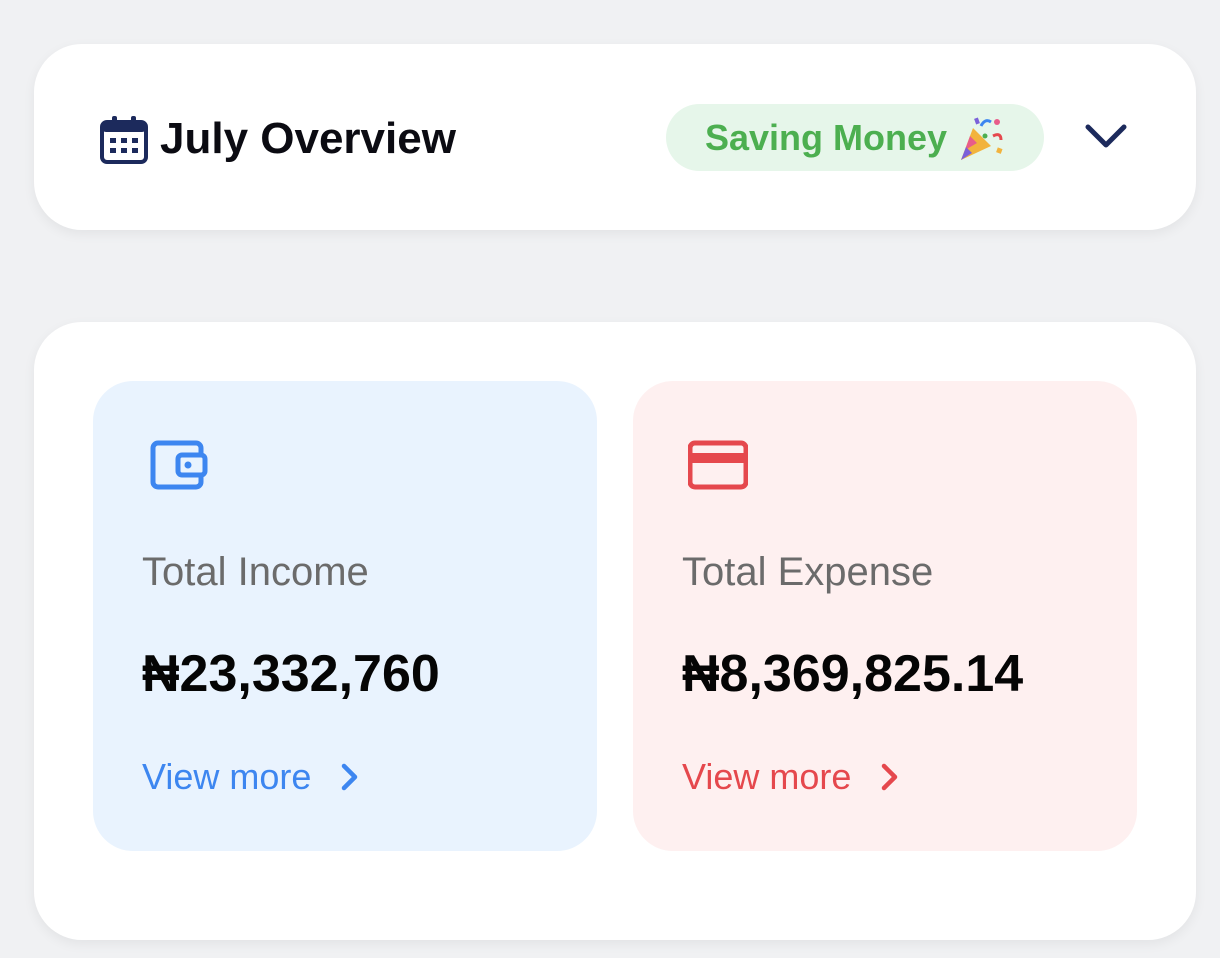 This screenshot has width=1220, height=958. I want to click on chevron-down-icon, so click(1106, 136).